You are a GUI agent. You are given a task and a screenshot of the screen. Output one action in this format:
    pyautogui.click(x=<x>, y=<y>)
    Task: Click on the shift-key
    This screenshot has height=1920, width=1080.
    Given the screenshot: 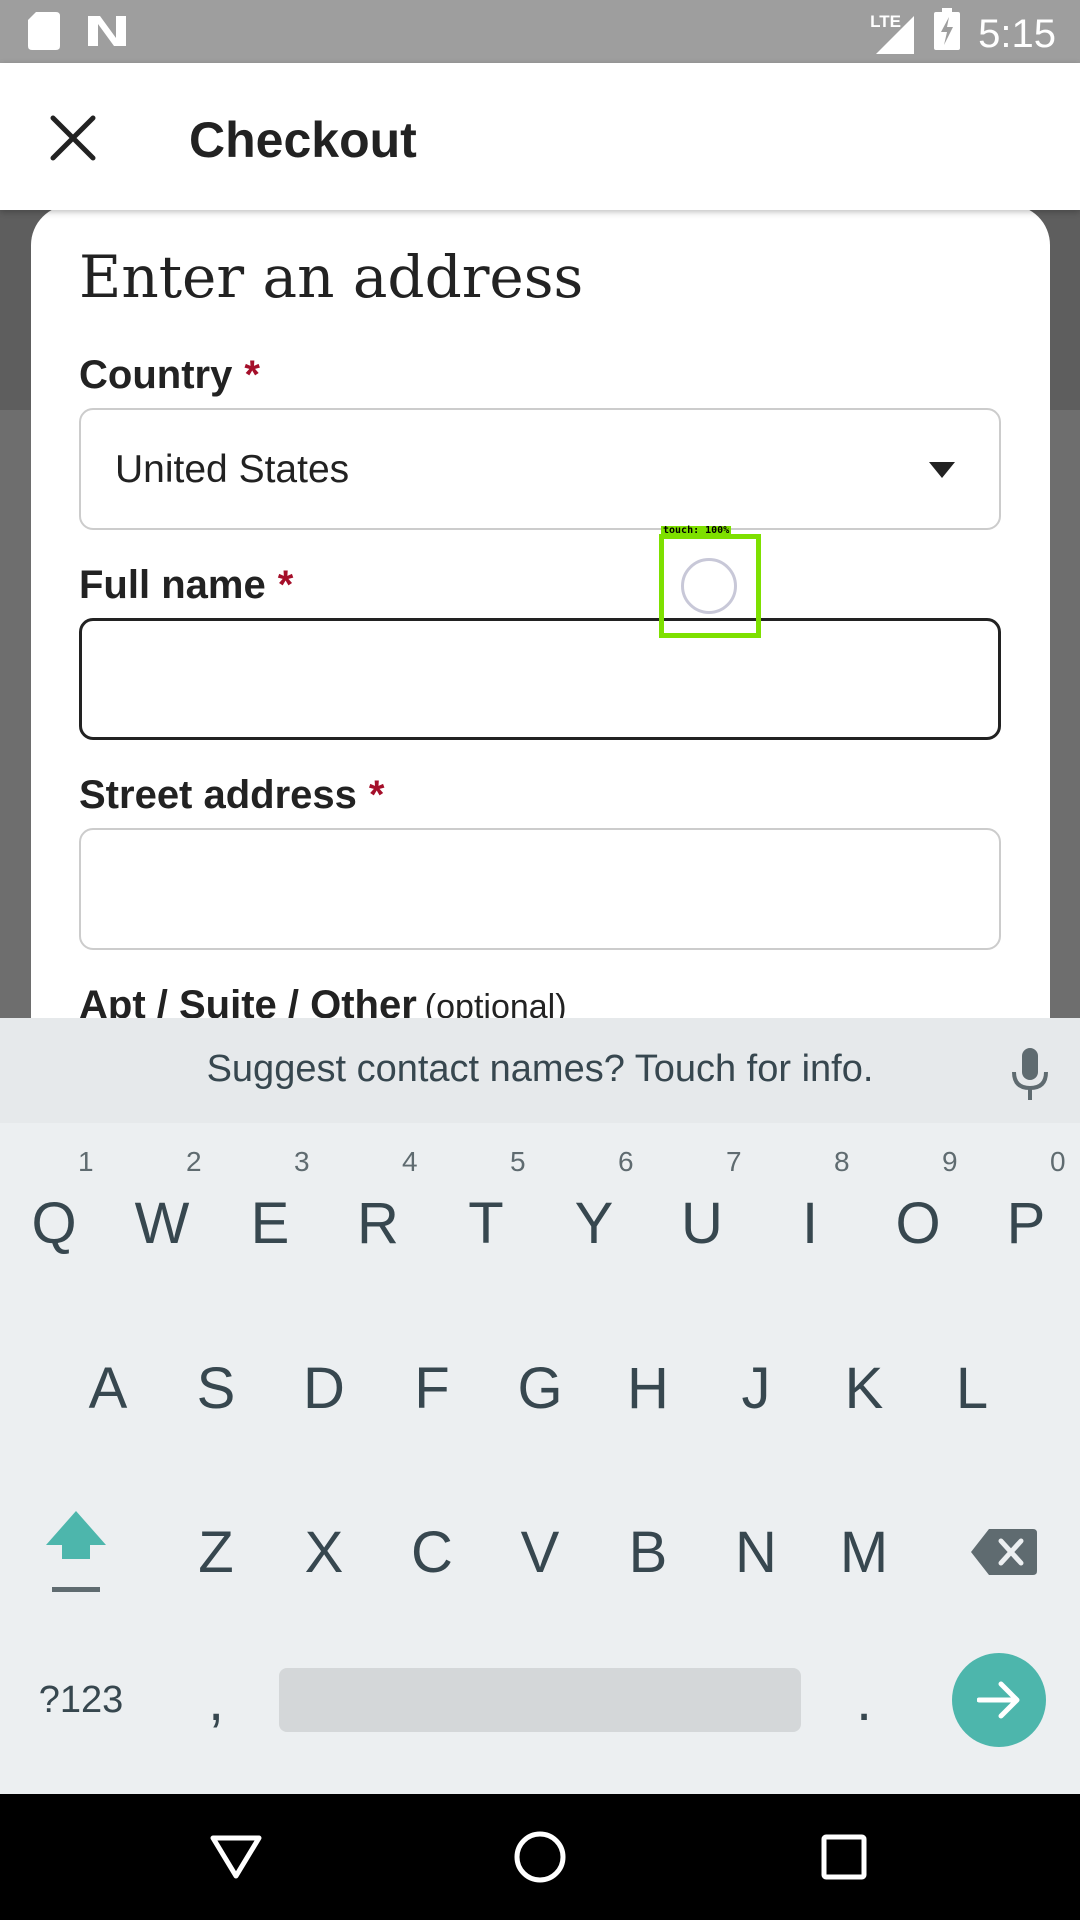 What is the action you would take?
    pyautogui.click(x=76, y=1552)
    